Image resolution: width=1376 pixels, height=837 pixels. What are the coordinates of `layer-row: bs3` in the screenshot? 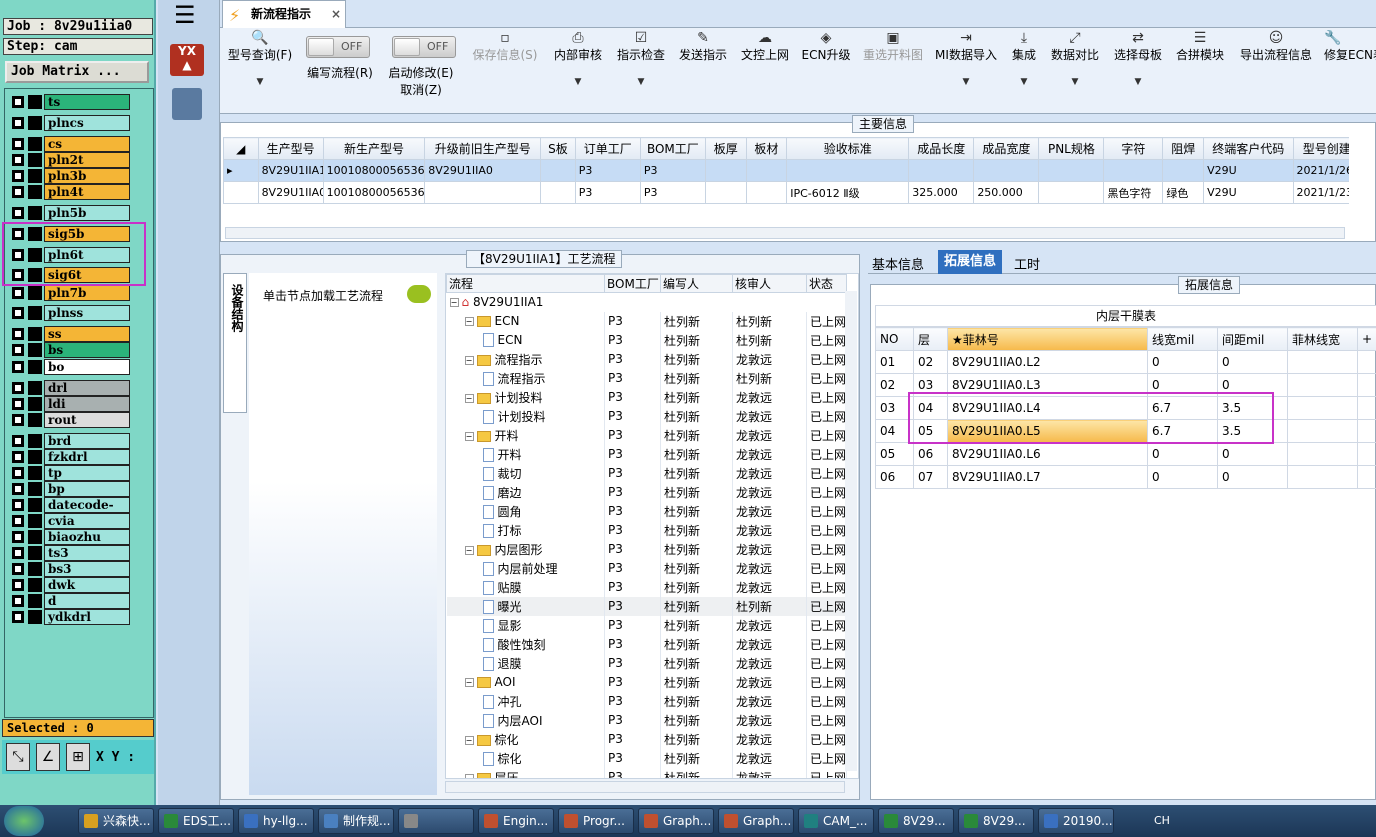 It's located at (70, 569).